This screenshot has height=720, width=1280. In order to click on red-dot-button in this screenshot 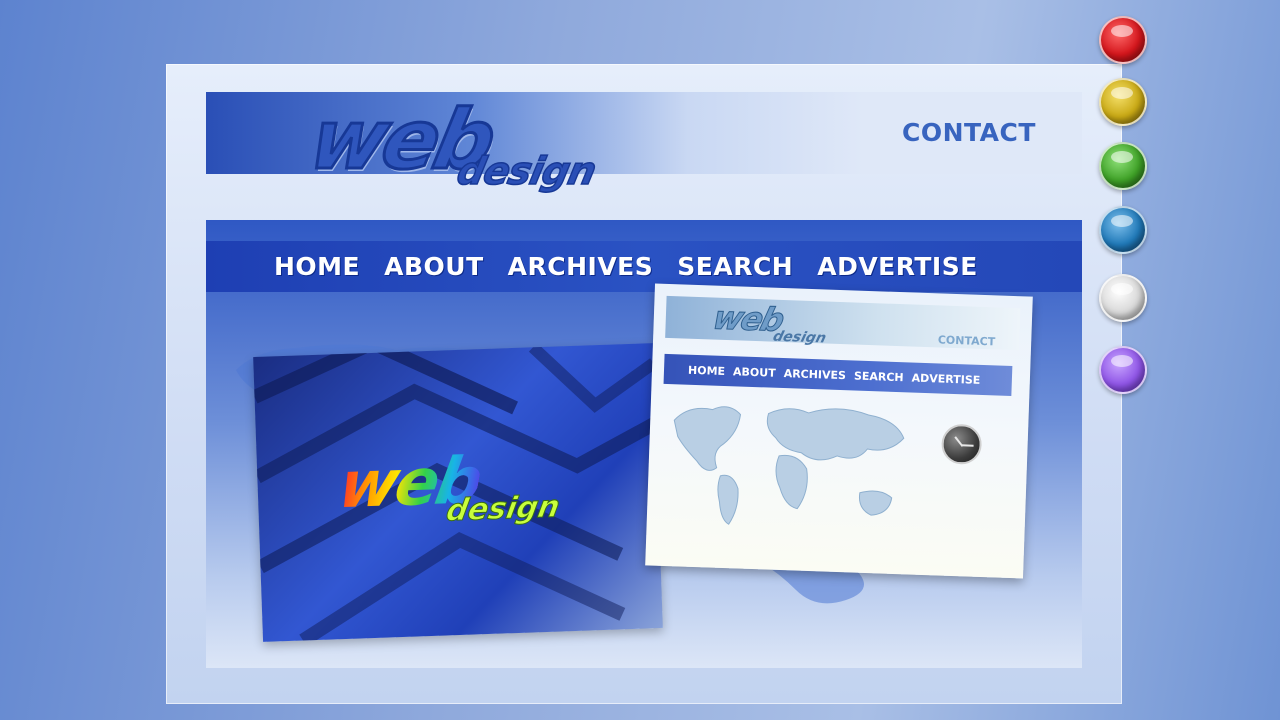, I will do `click(1123, 40)`.